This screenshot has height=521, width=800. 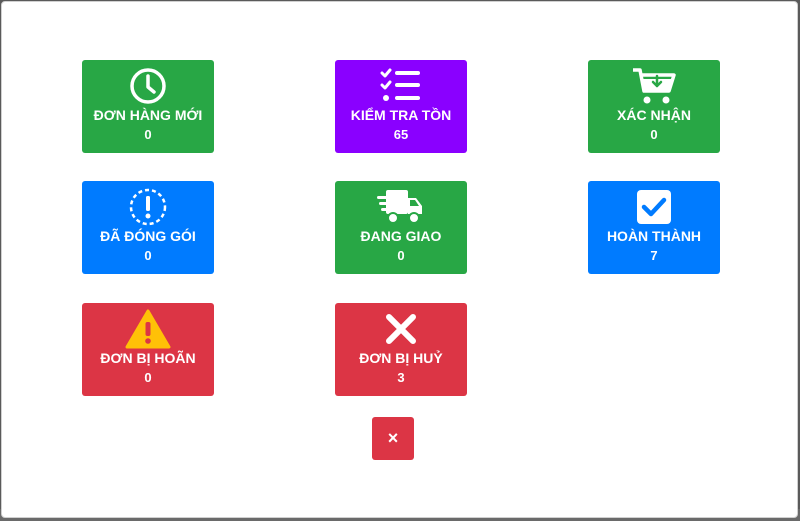 I want to click on tile-label: ĐANG GIAO, so click(x=401, y=236).